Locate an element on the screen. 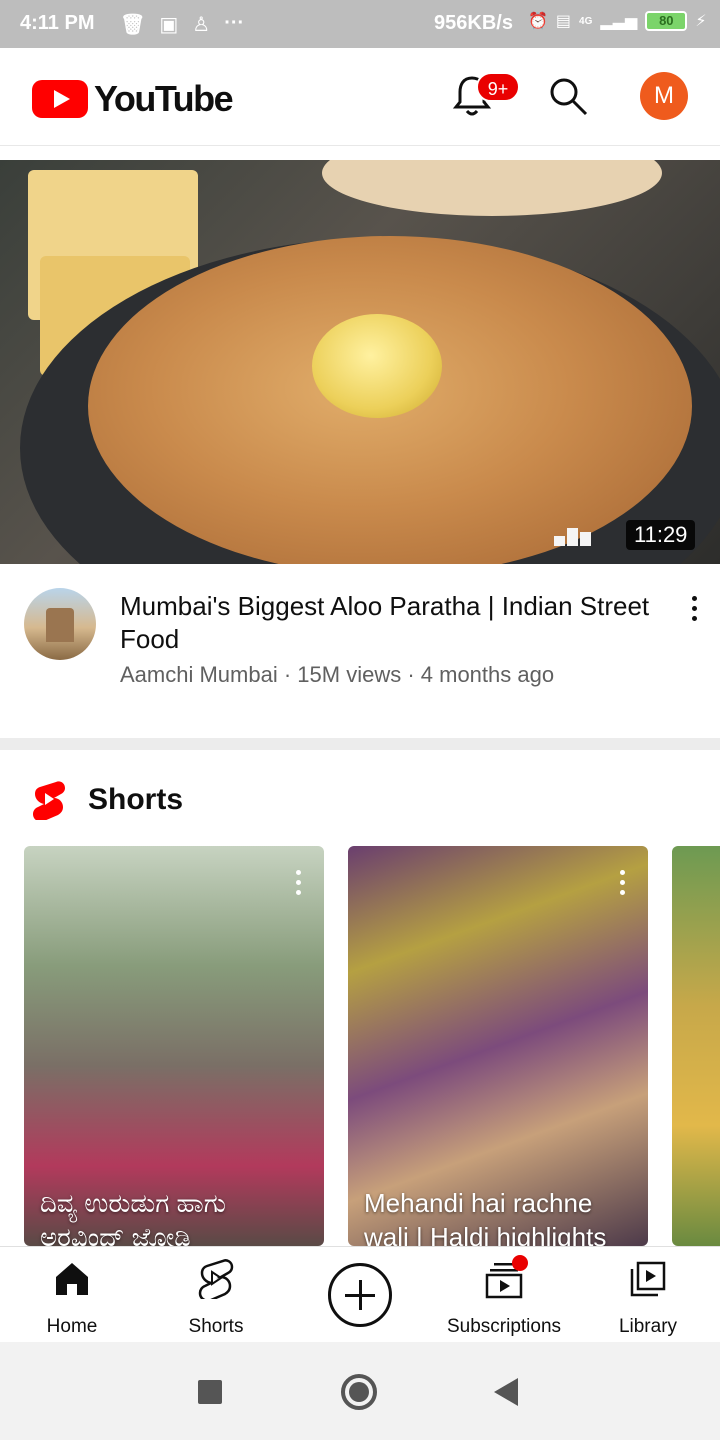 The width and height of the screenshot is (720, 1440). youtube-logo: YouTube is located at coordinates (133, 99).